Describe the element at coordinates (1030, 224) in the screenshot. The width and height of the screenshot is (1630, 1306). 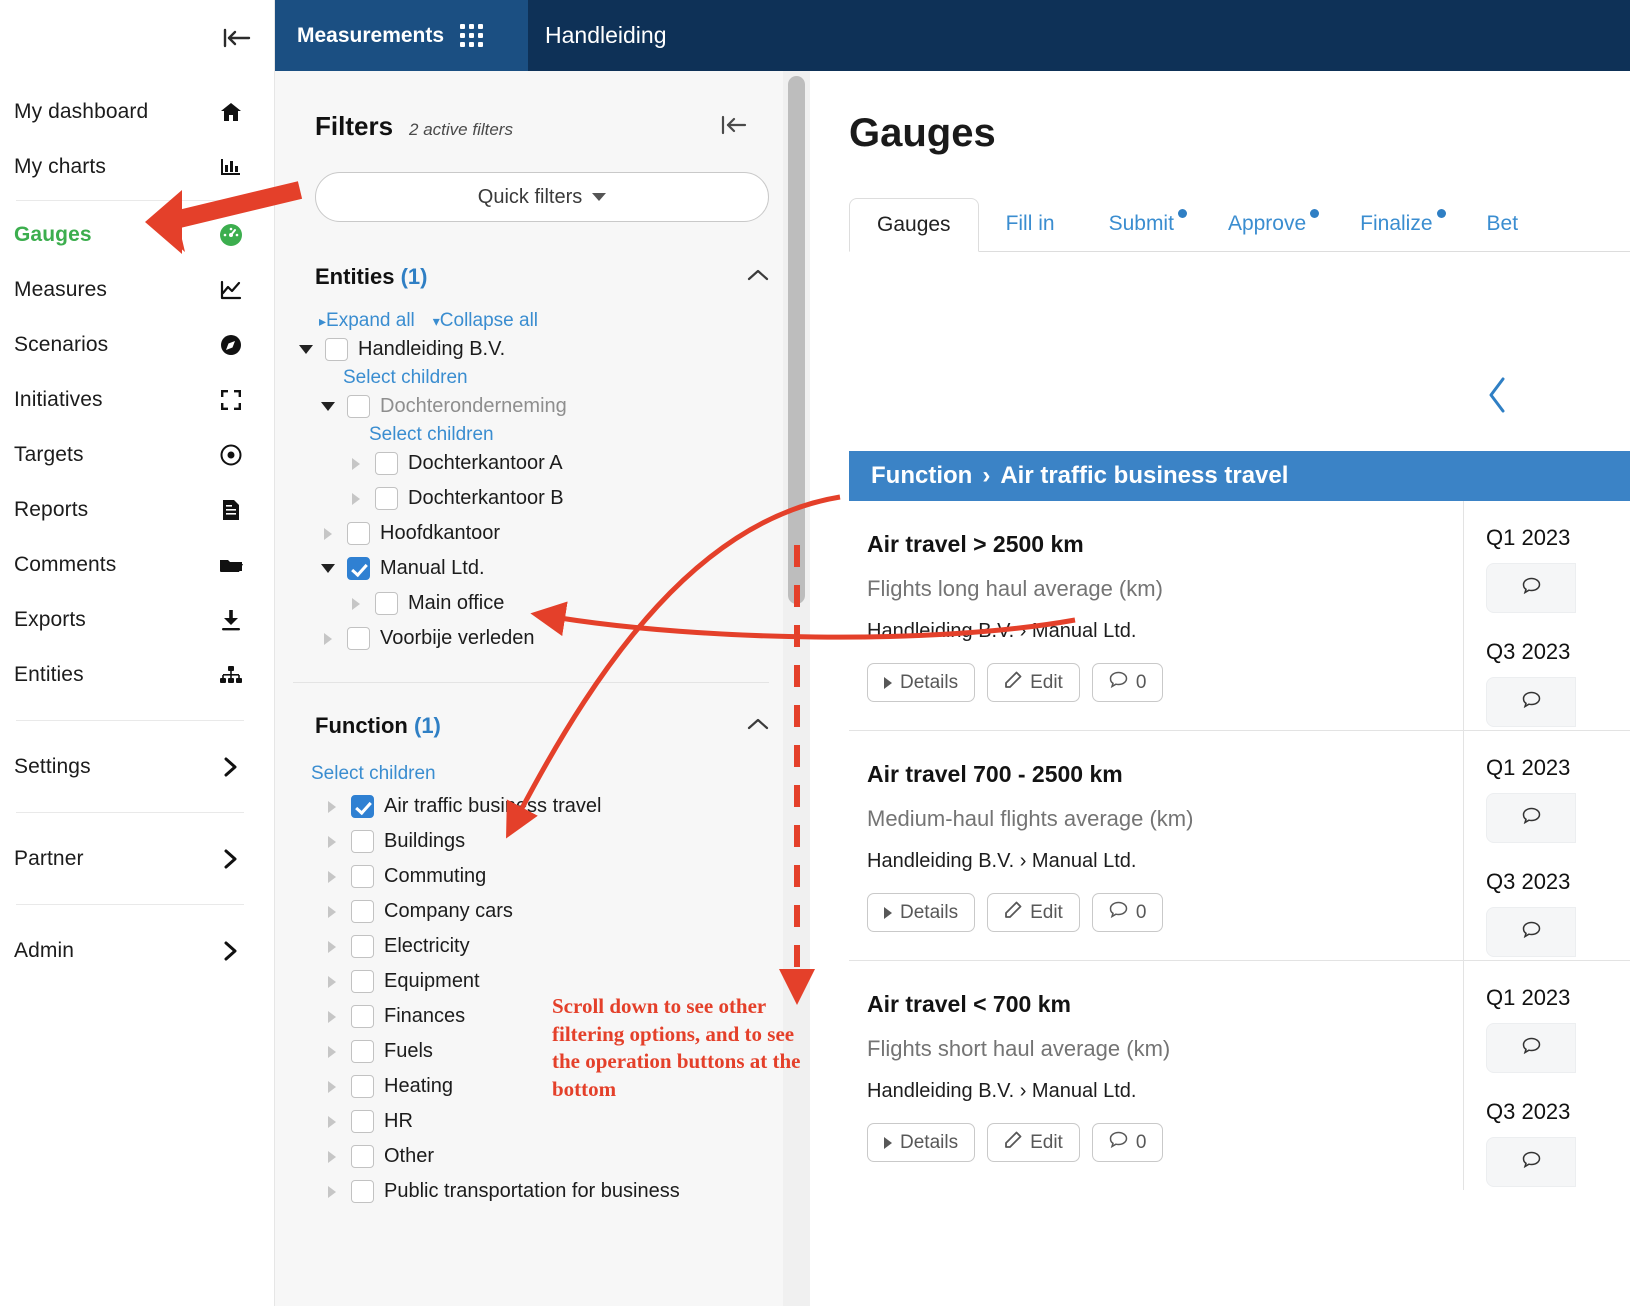
I see `tab-fill-in: Fill in` at that location.